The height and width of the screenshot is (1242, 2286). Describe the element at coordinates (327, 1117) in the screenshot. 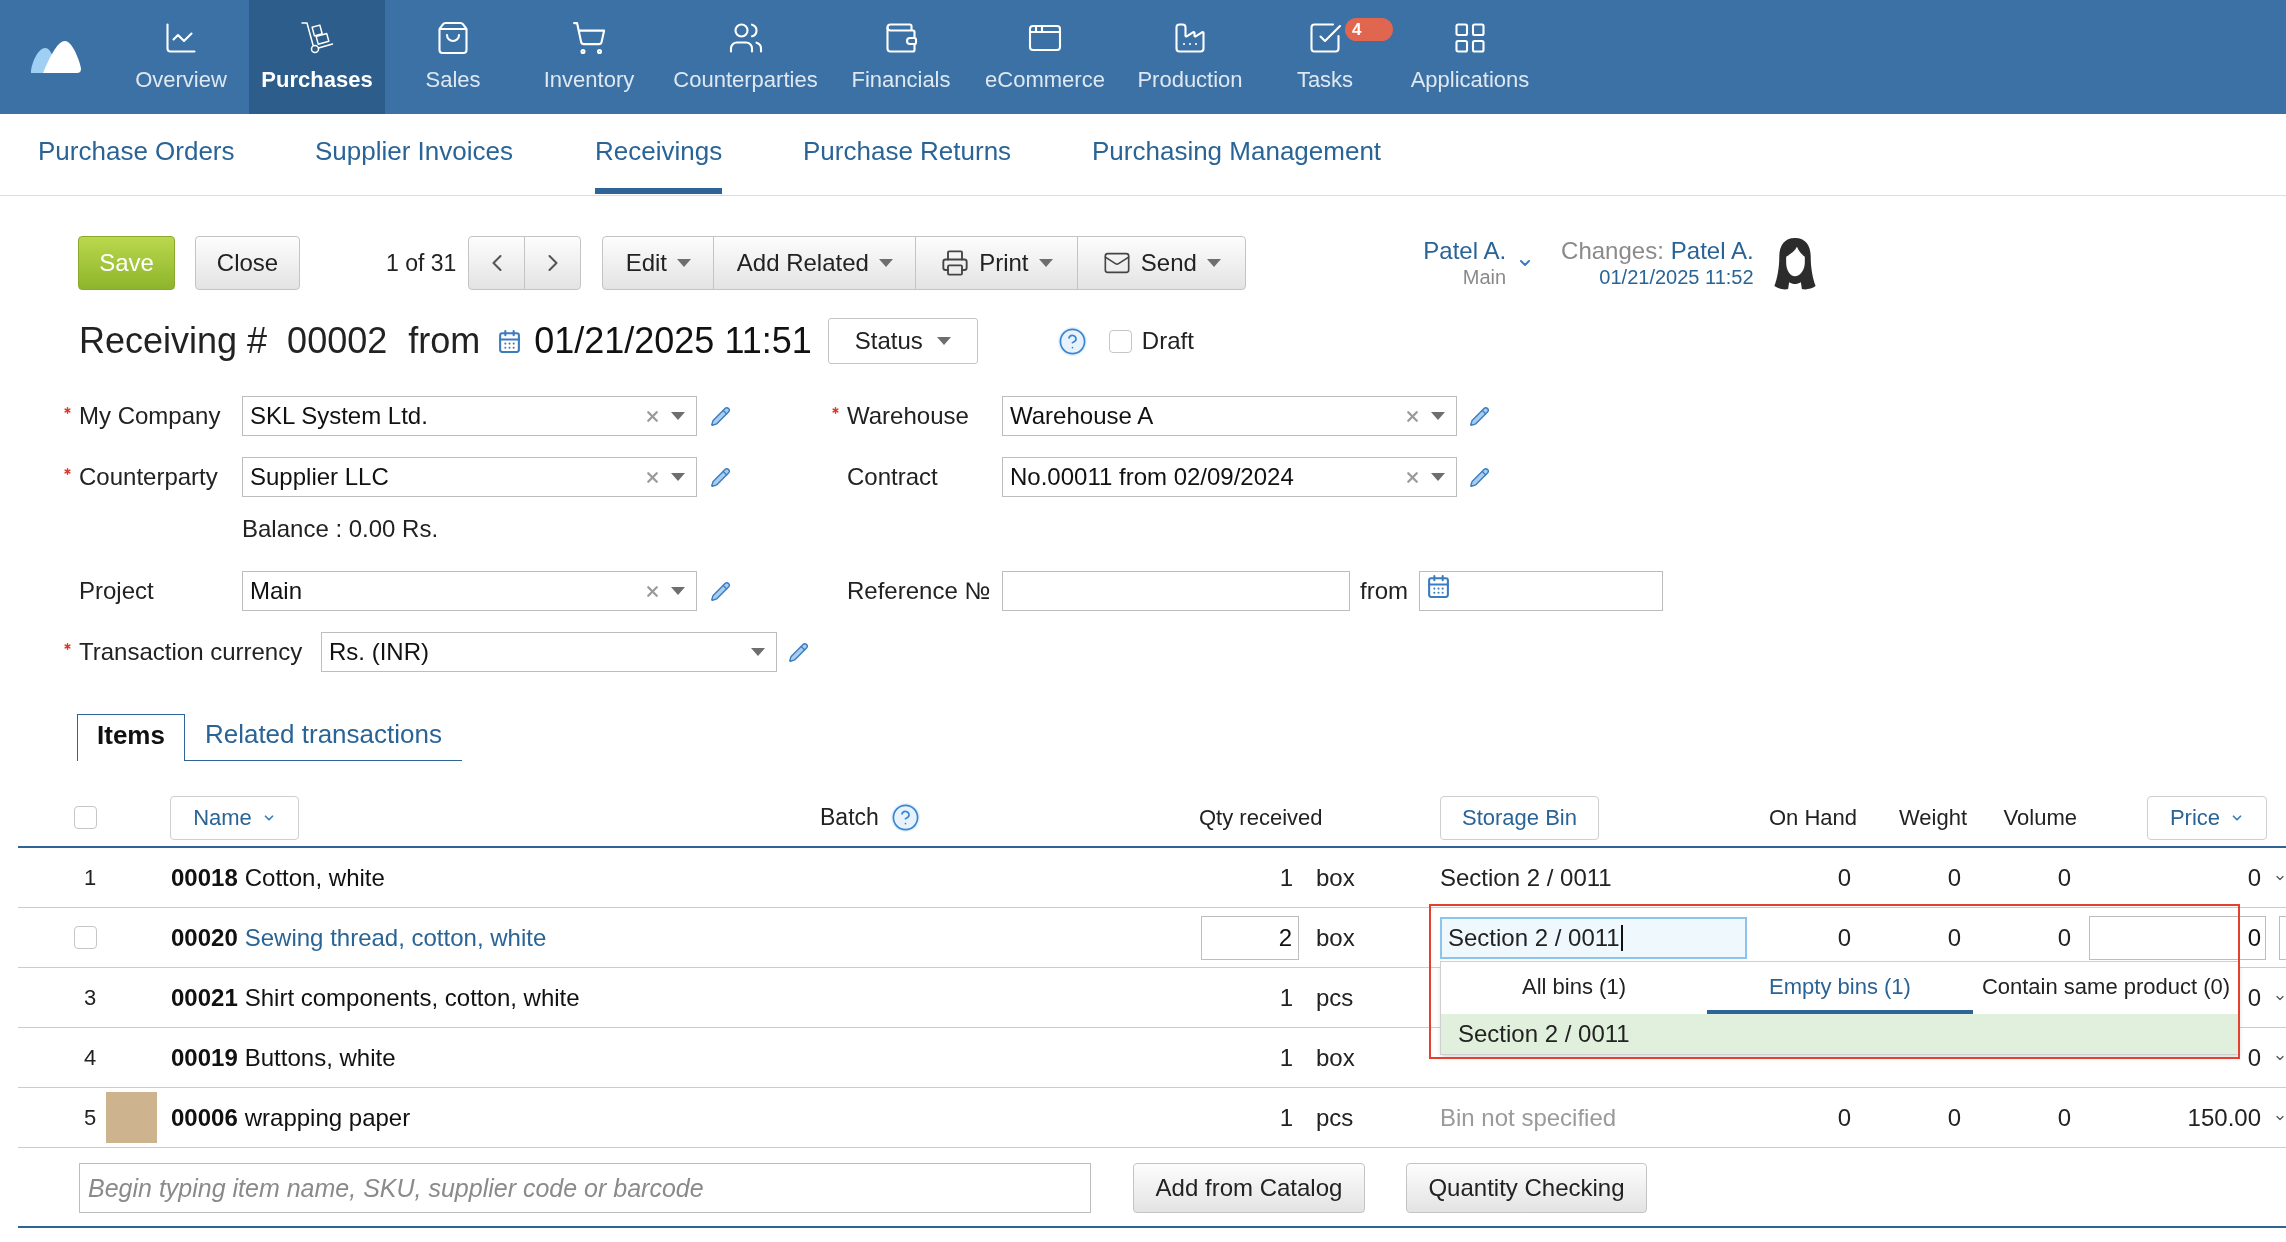

I see `item-name: wrapping paper` at that location.